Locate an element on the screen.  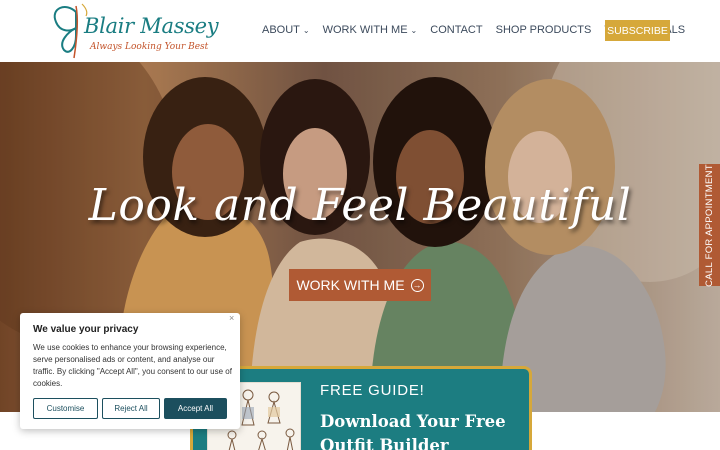
work-with-me-button: WORK WITH ME → is located at coordinates (360, 285).